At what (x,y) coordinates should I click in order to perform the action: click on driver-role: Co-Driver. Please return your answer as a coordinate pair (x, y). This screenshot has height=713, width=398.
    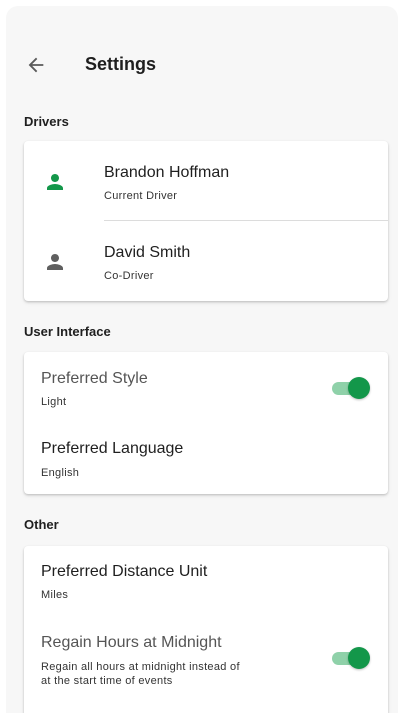
    Looking at the image, I should click on (129, 276).